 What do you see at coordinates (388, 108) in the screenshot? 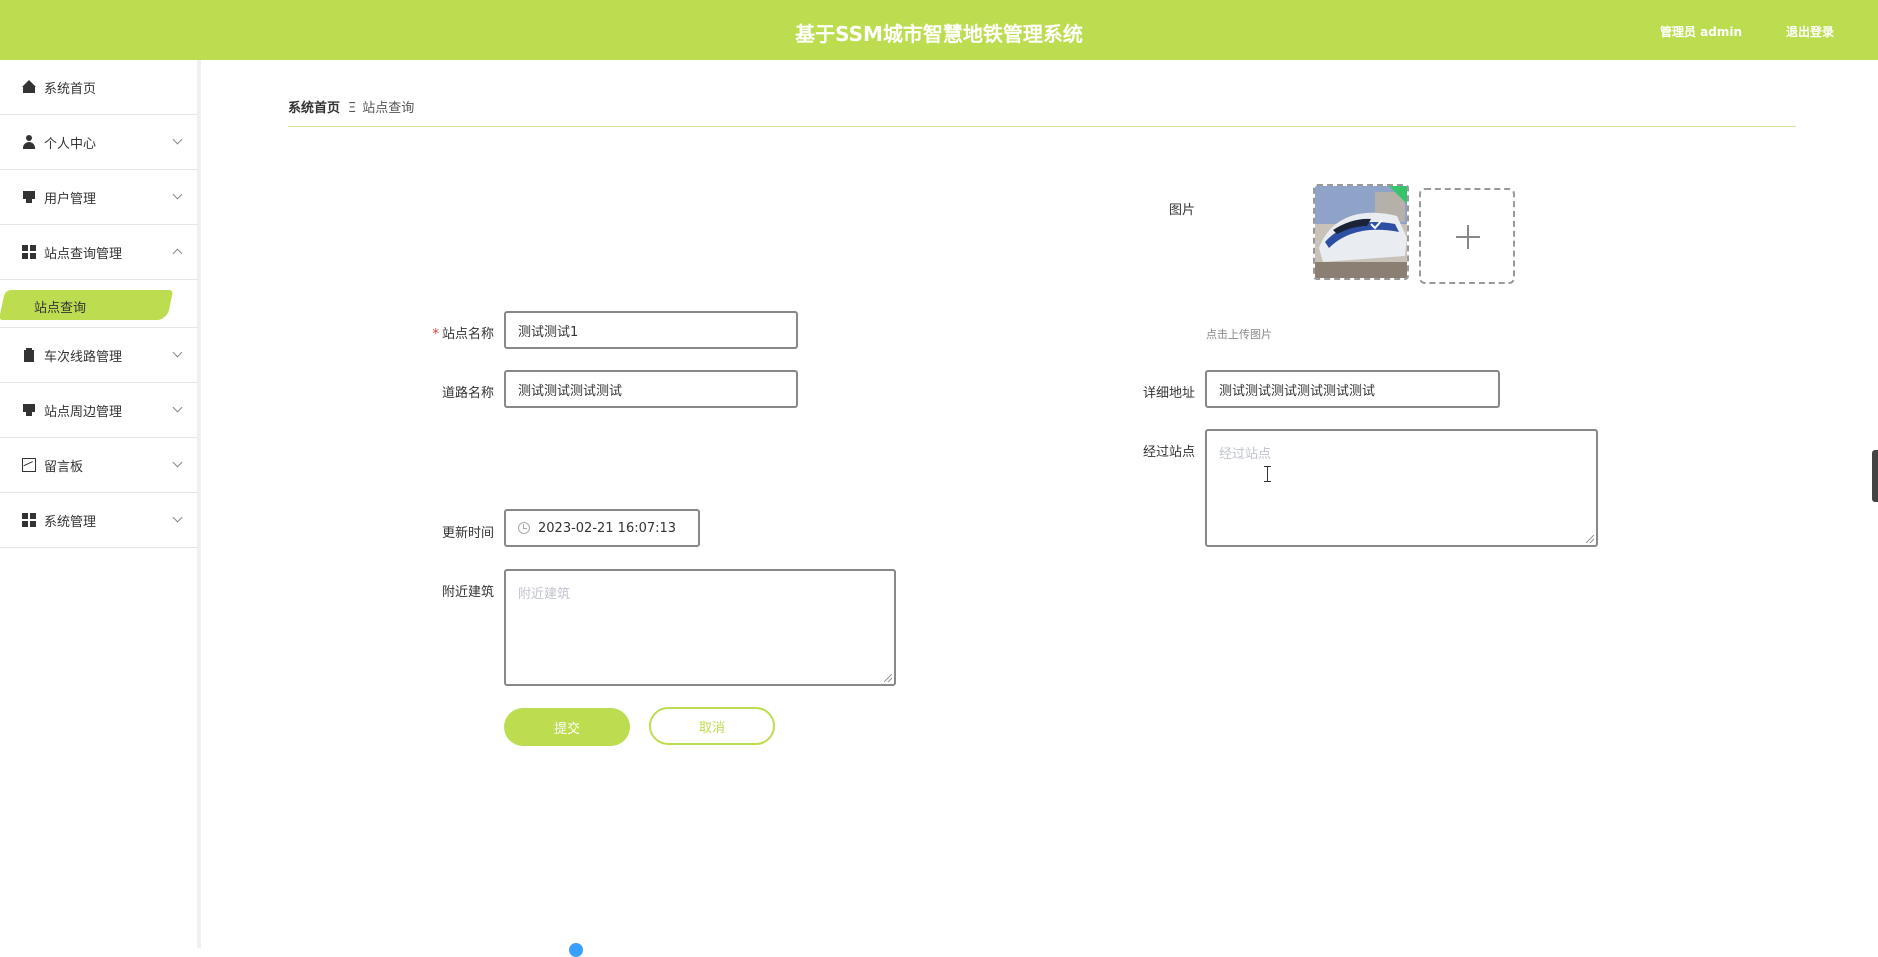
I see `breadcrumb-current: 站点查询` at bounding box center [388, 108].